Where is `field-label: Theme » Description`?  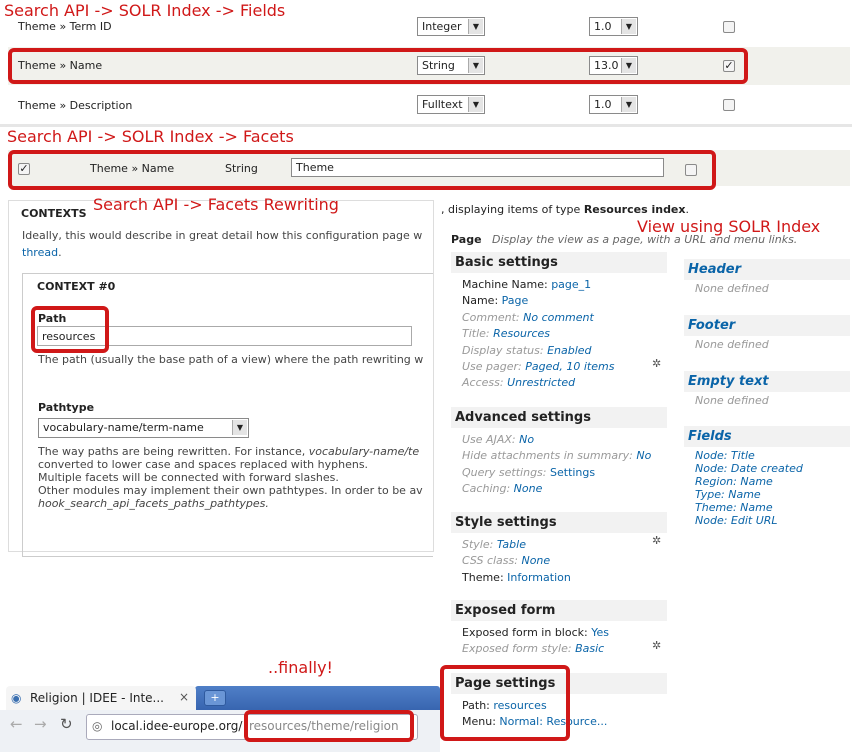
field-label: Theme » Description is located at coordinates (75, 105).